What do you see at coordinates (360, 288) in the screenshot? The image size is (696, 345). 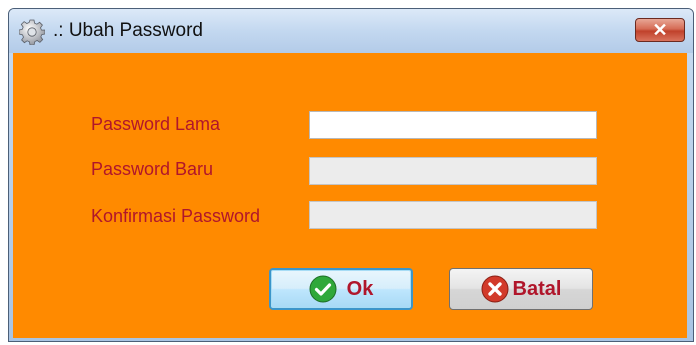 I see `ok-button-label: Ok` at bounding box center [360, 288].